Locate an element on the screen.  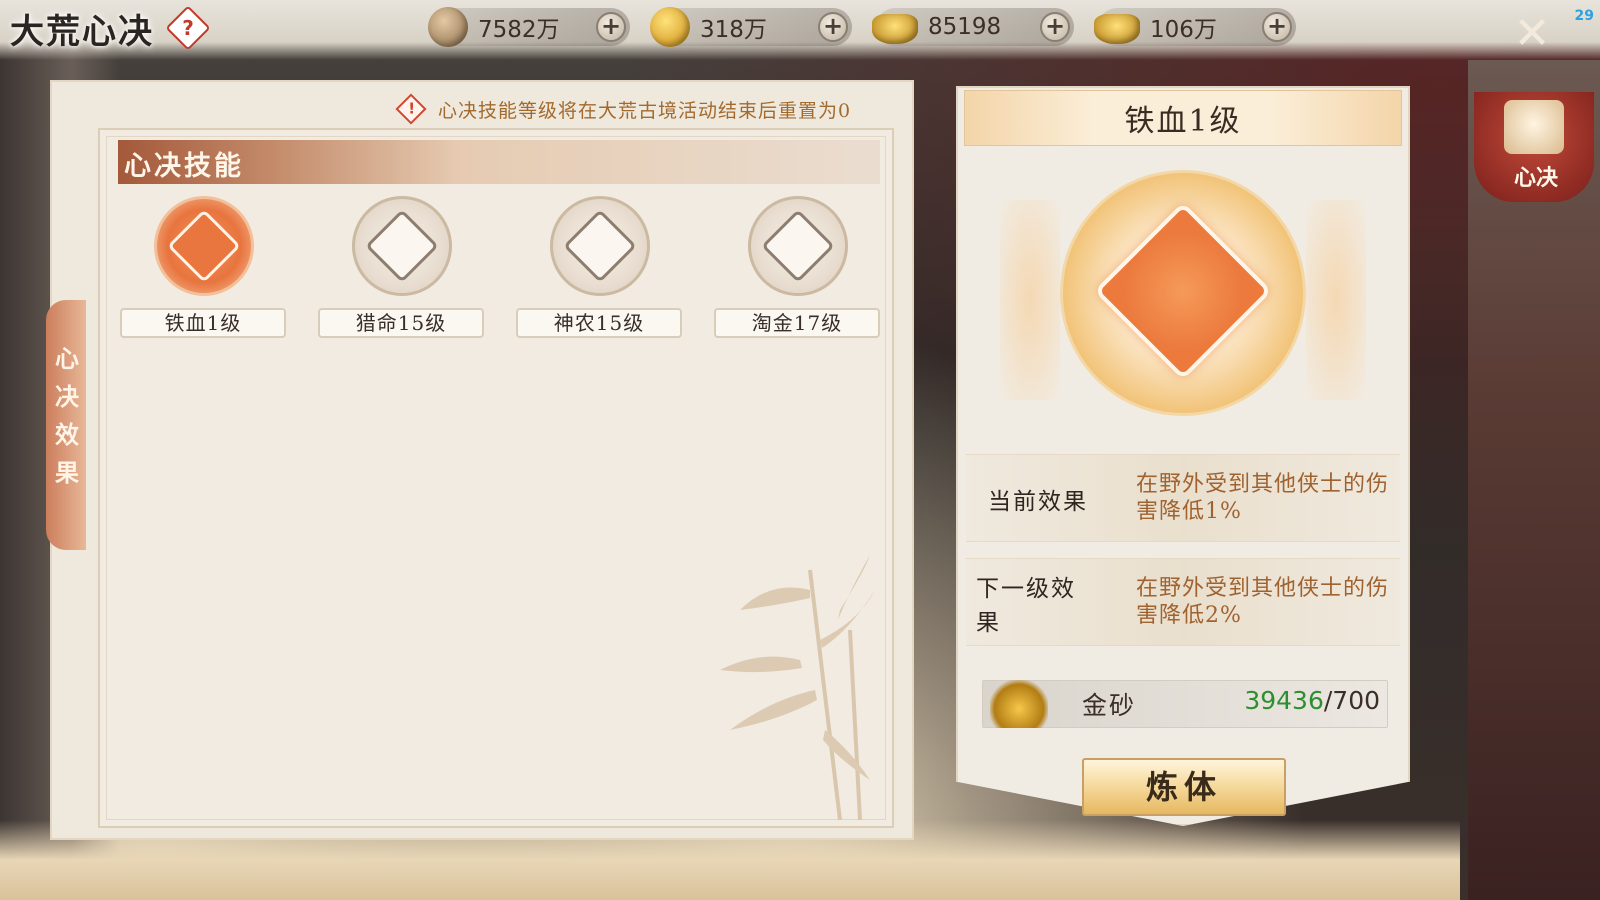
cost-have: 39436 is located at coordinates (1284, 700).